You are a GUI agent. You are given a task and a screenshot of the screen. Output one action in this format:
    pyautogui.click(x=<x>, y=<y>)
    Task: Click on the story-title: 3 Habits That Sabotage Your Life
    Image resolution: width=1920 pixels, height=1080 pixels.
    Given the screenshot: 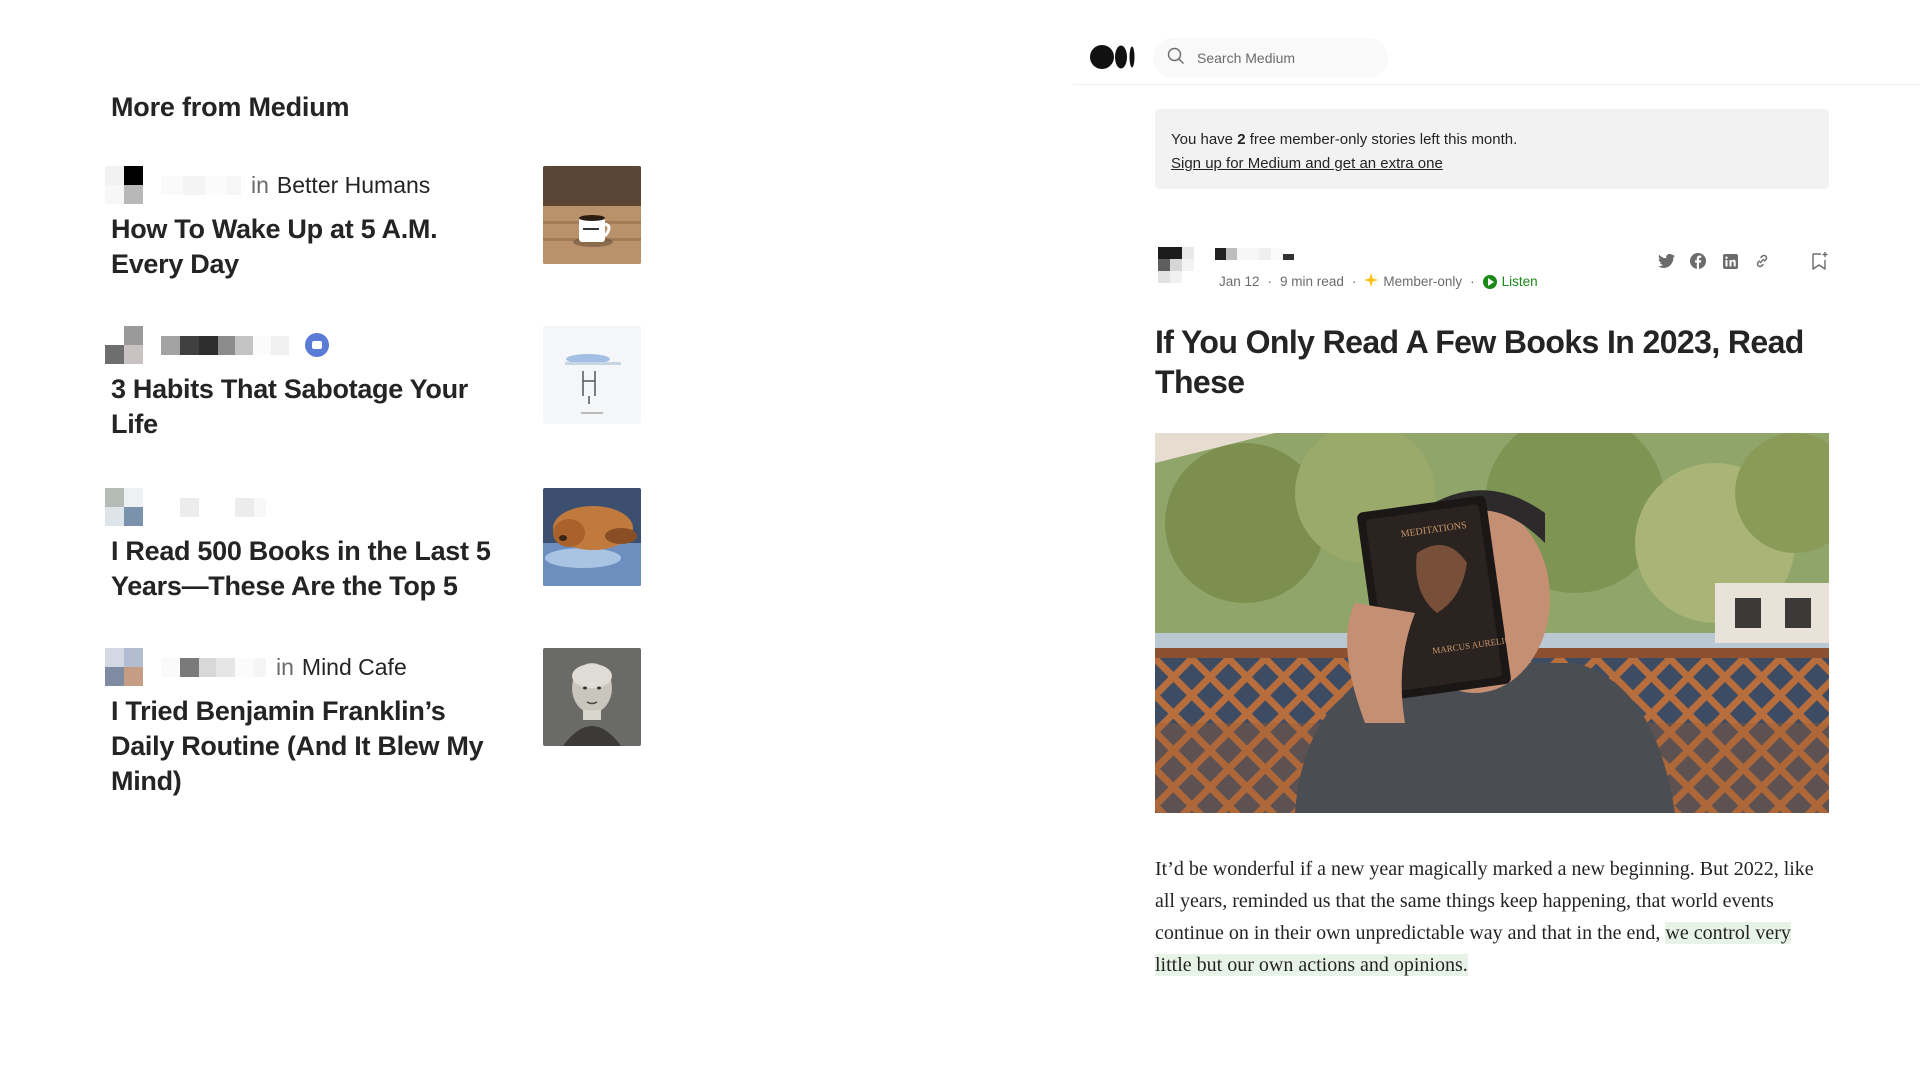 What is the action you would take?
    pyautogui.click(x=311, y=407)
    